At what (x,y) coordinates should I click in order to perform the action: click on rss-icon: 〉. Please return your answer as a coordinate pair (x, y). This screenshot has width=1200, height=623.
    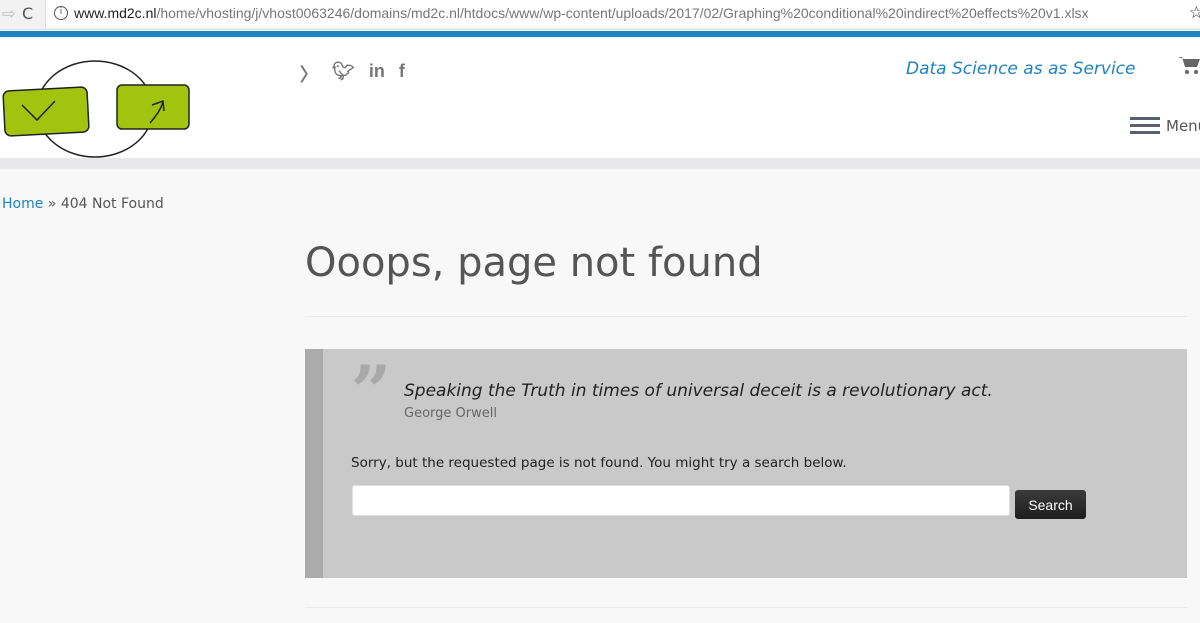
    Looking at the image, I should click on (309, 74).